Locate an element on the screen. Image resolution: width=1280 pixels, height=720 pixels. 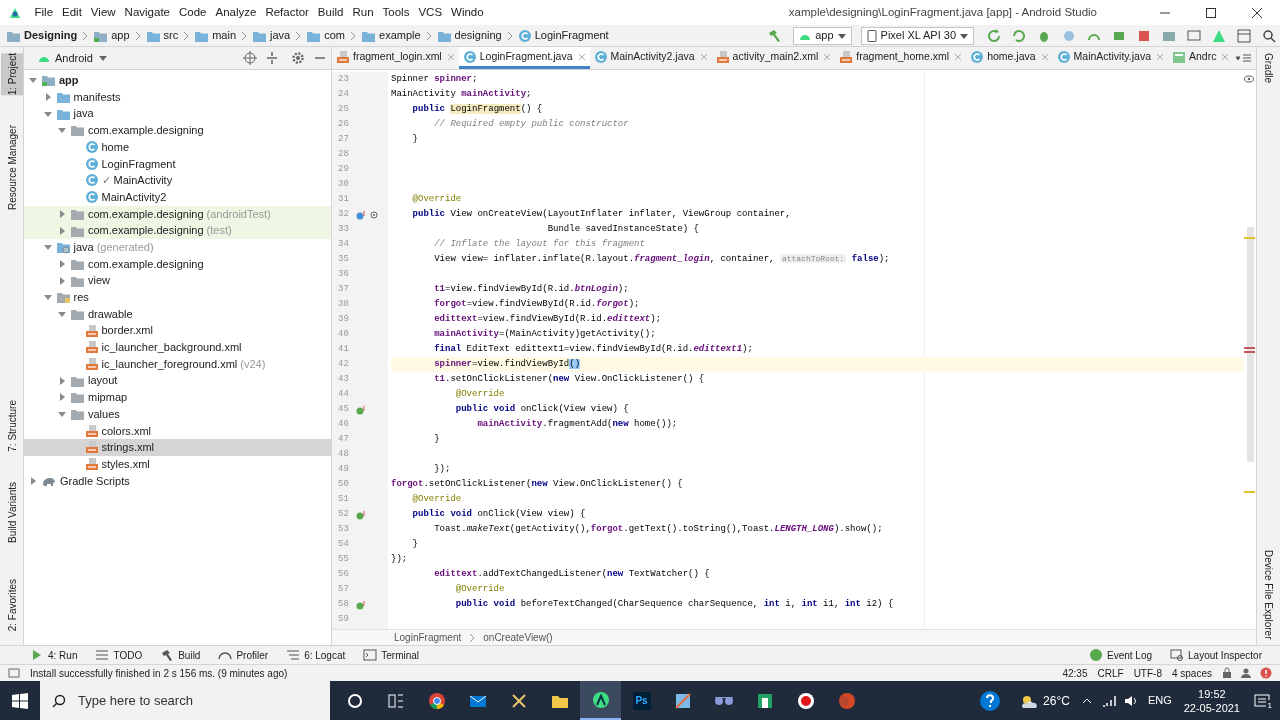
tool-window-tab: 7: Structure is located at coordinates (11, 426).